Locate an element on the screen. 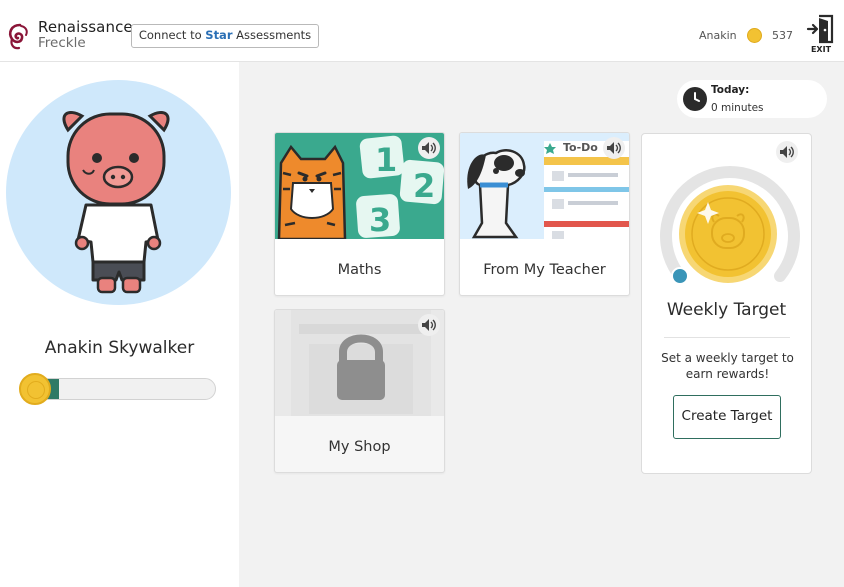  product-name: Freckle is located at coordinates (62, 43).